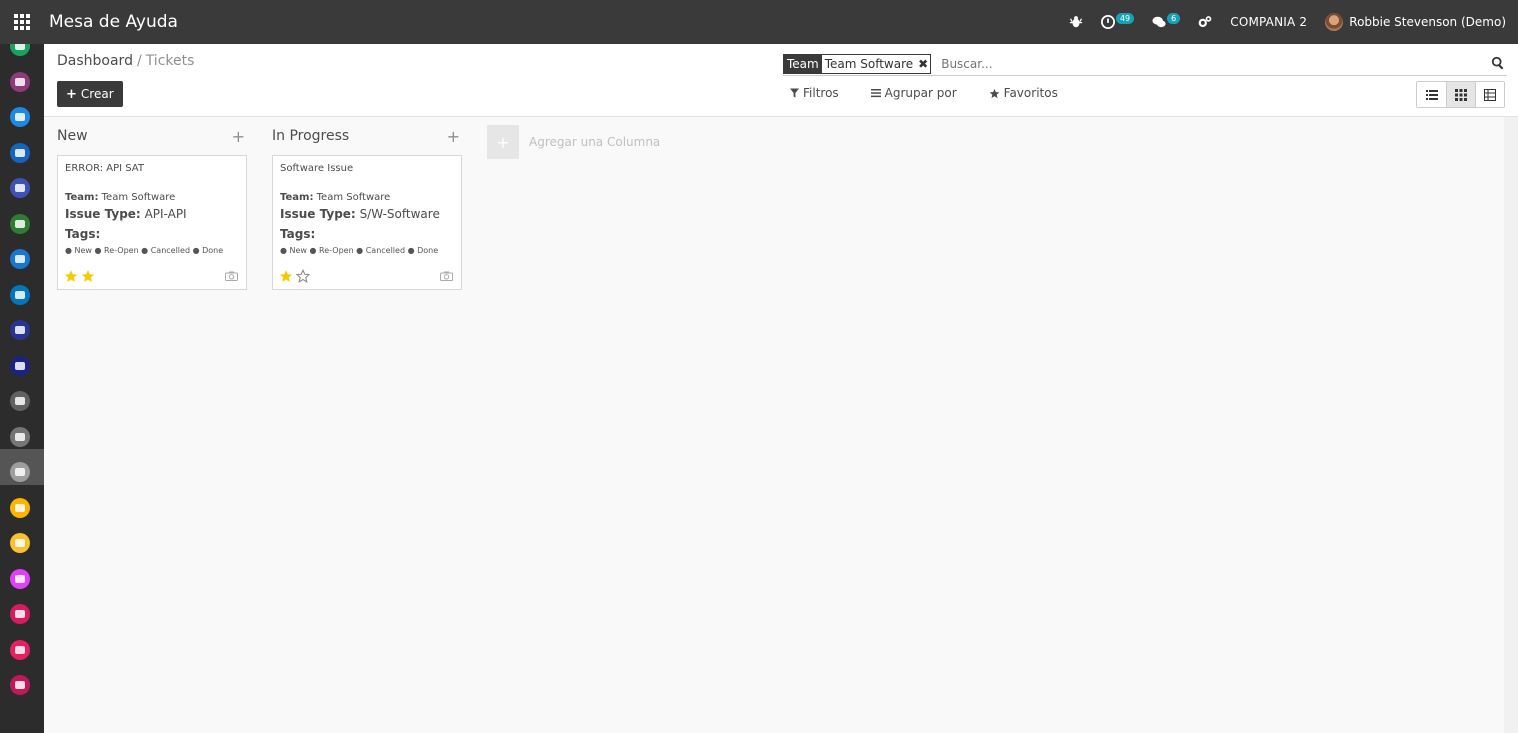  Describe the element at coordinates (1511, 425) in the screenshot. I see `vertical-scrollbar` at that location.